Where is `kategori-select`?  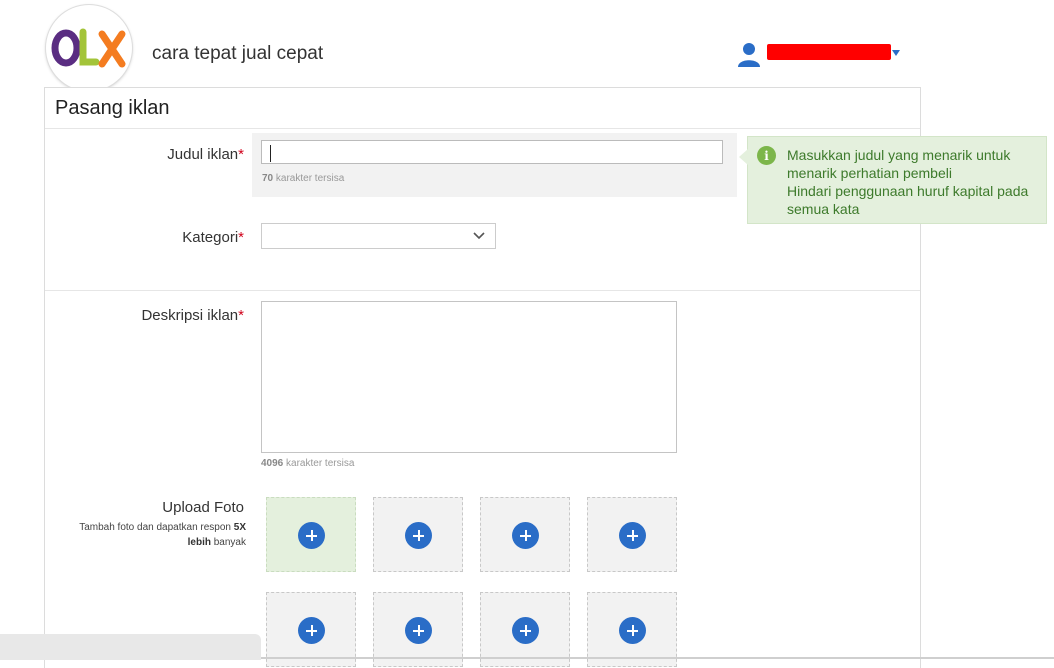
kategori-select is located at coordinates (378, 236).